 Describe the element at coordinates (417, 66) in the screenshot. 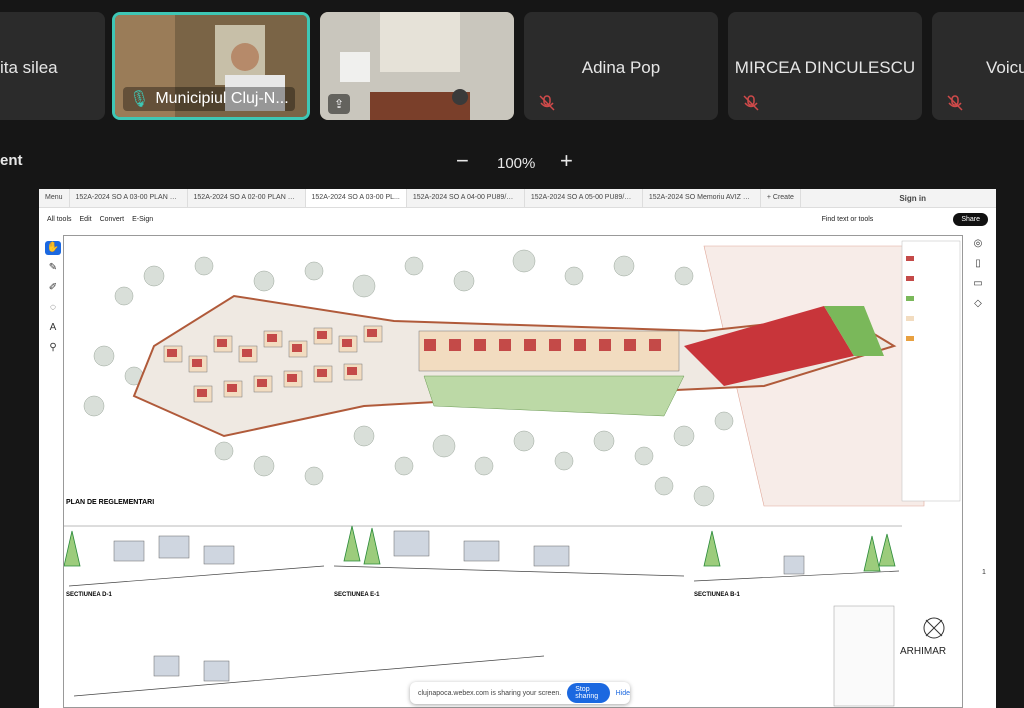

I see `participant-tile: ⇪` at that location.